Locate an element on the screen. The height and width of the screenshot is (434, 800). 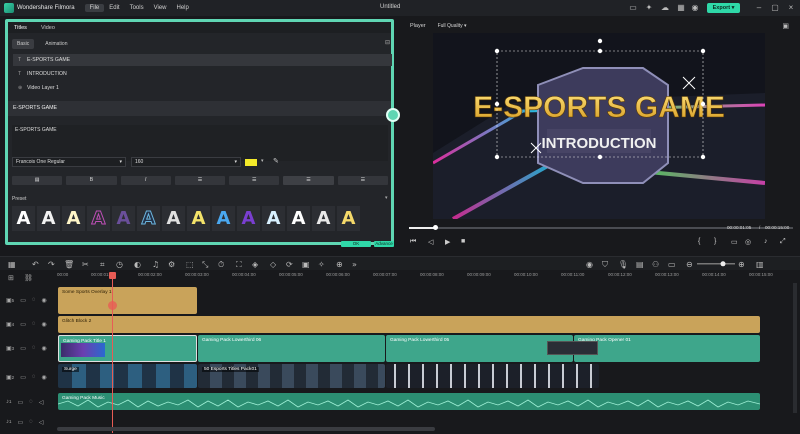
link-icon: ⛓ is located at coordinates (28, 278).